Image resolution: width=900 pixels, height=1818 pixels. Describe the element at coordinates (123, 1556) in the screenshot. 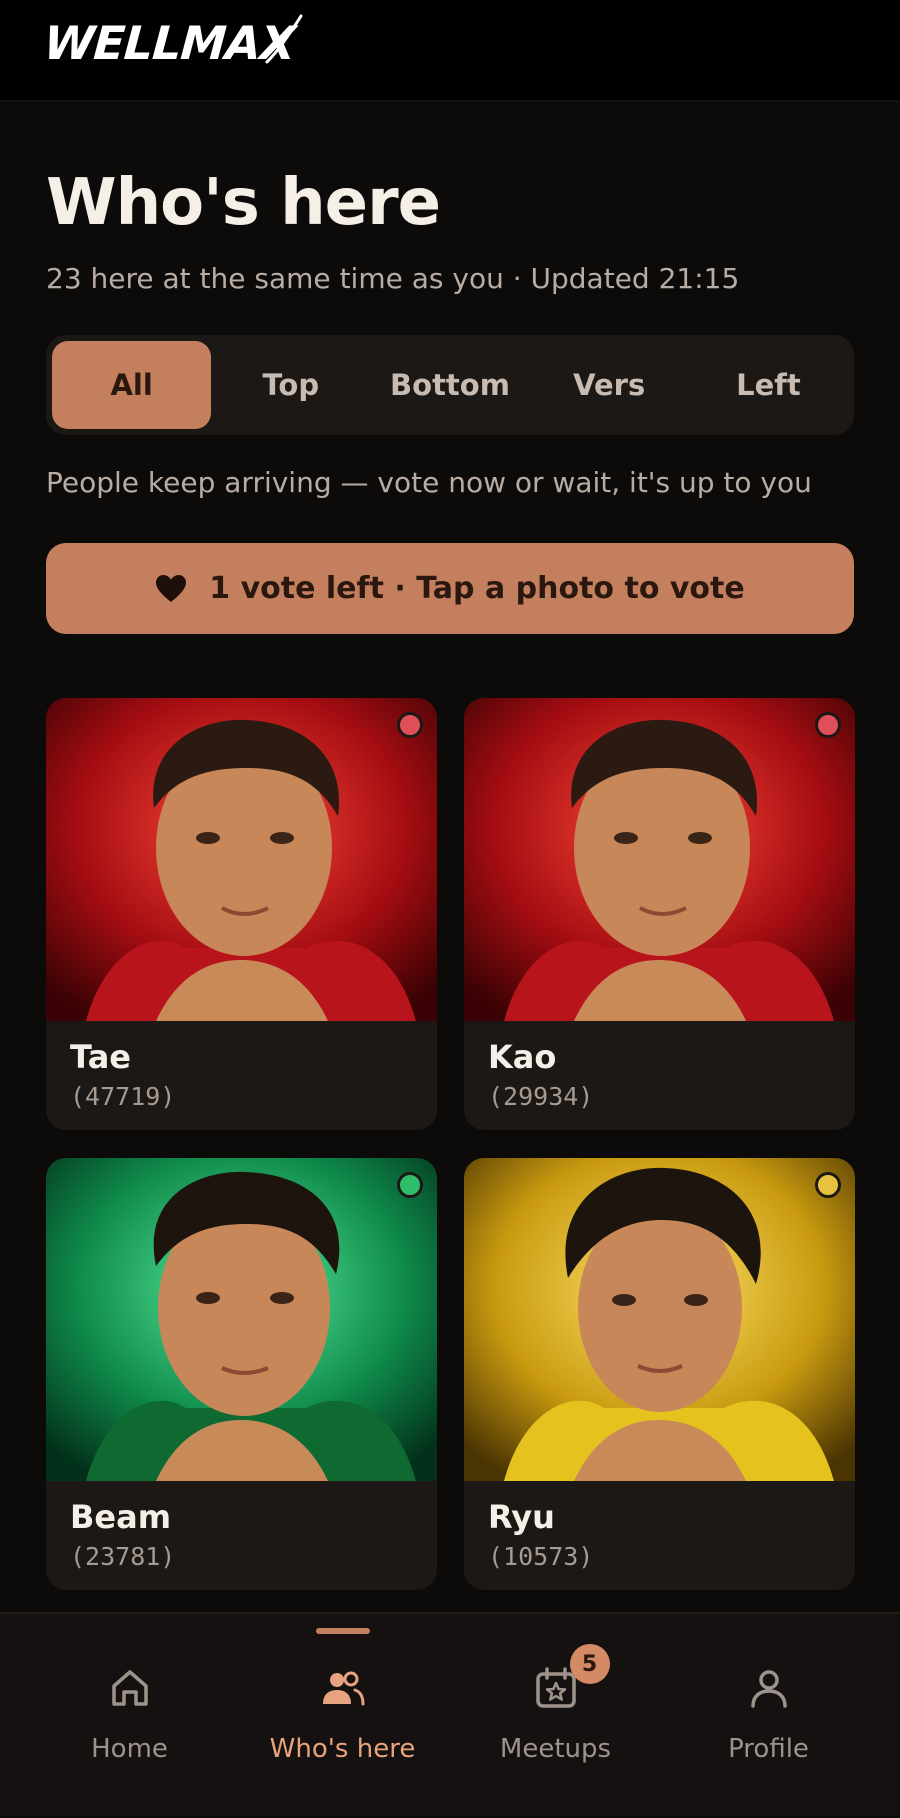

I see `person-id: (23781)` at that location.